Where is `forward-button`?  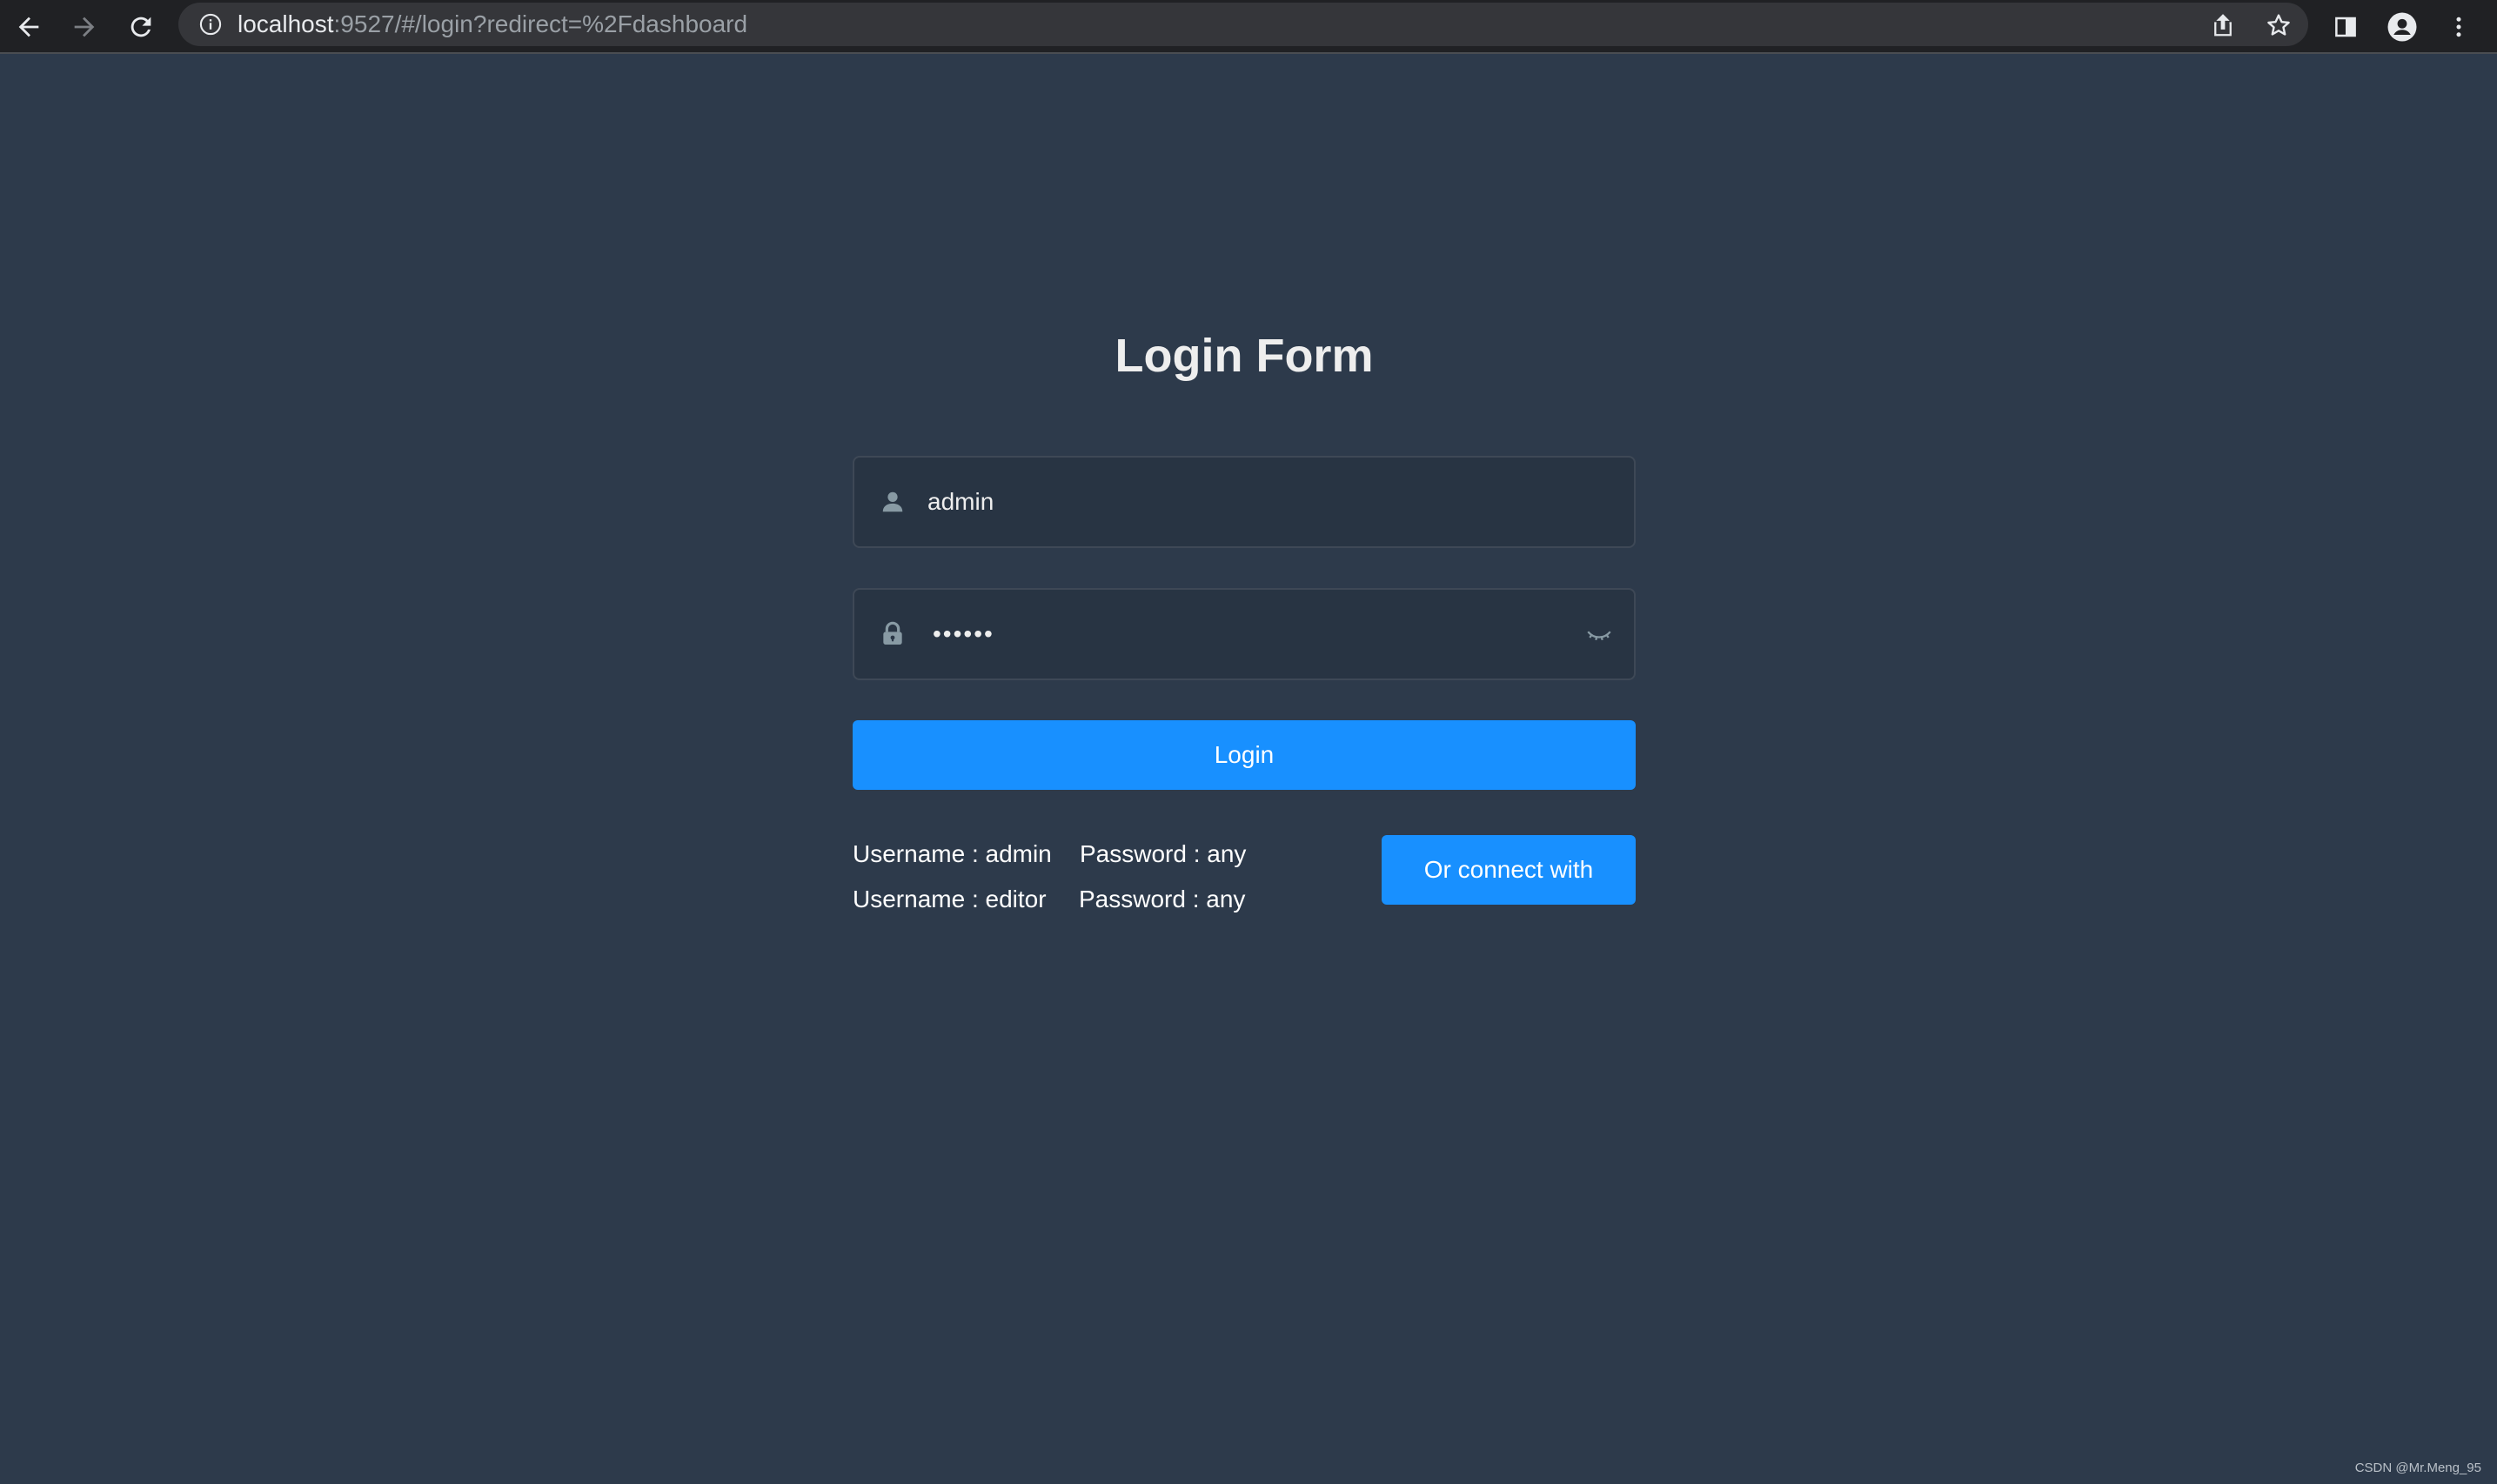 forward-button is located at coordinates (84, 27).